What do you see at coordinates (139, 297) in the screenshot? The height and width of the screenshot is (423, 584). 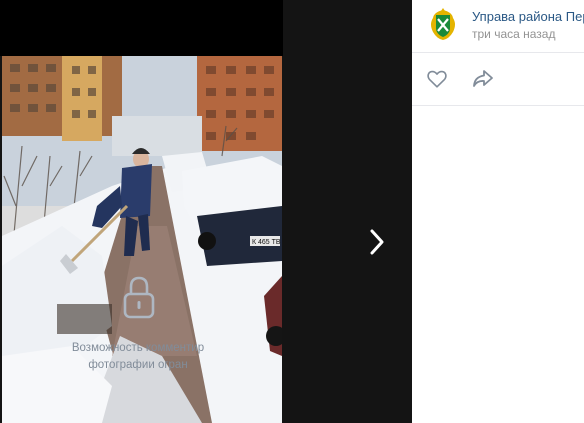 I see `lock-icon` at bounding box center [139, 297].